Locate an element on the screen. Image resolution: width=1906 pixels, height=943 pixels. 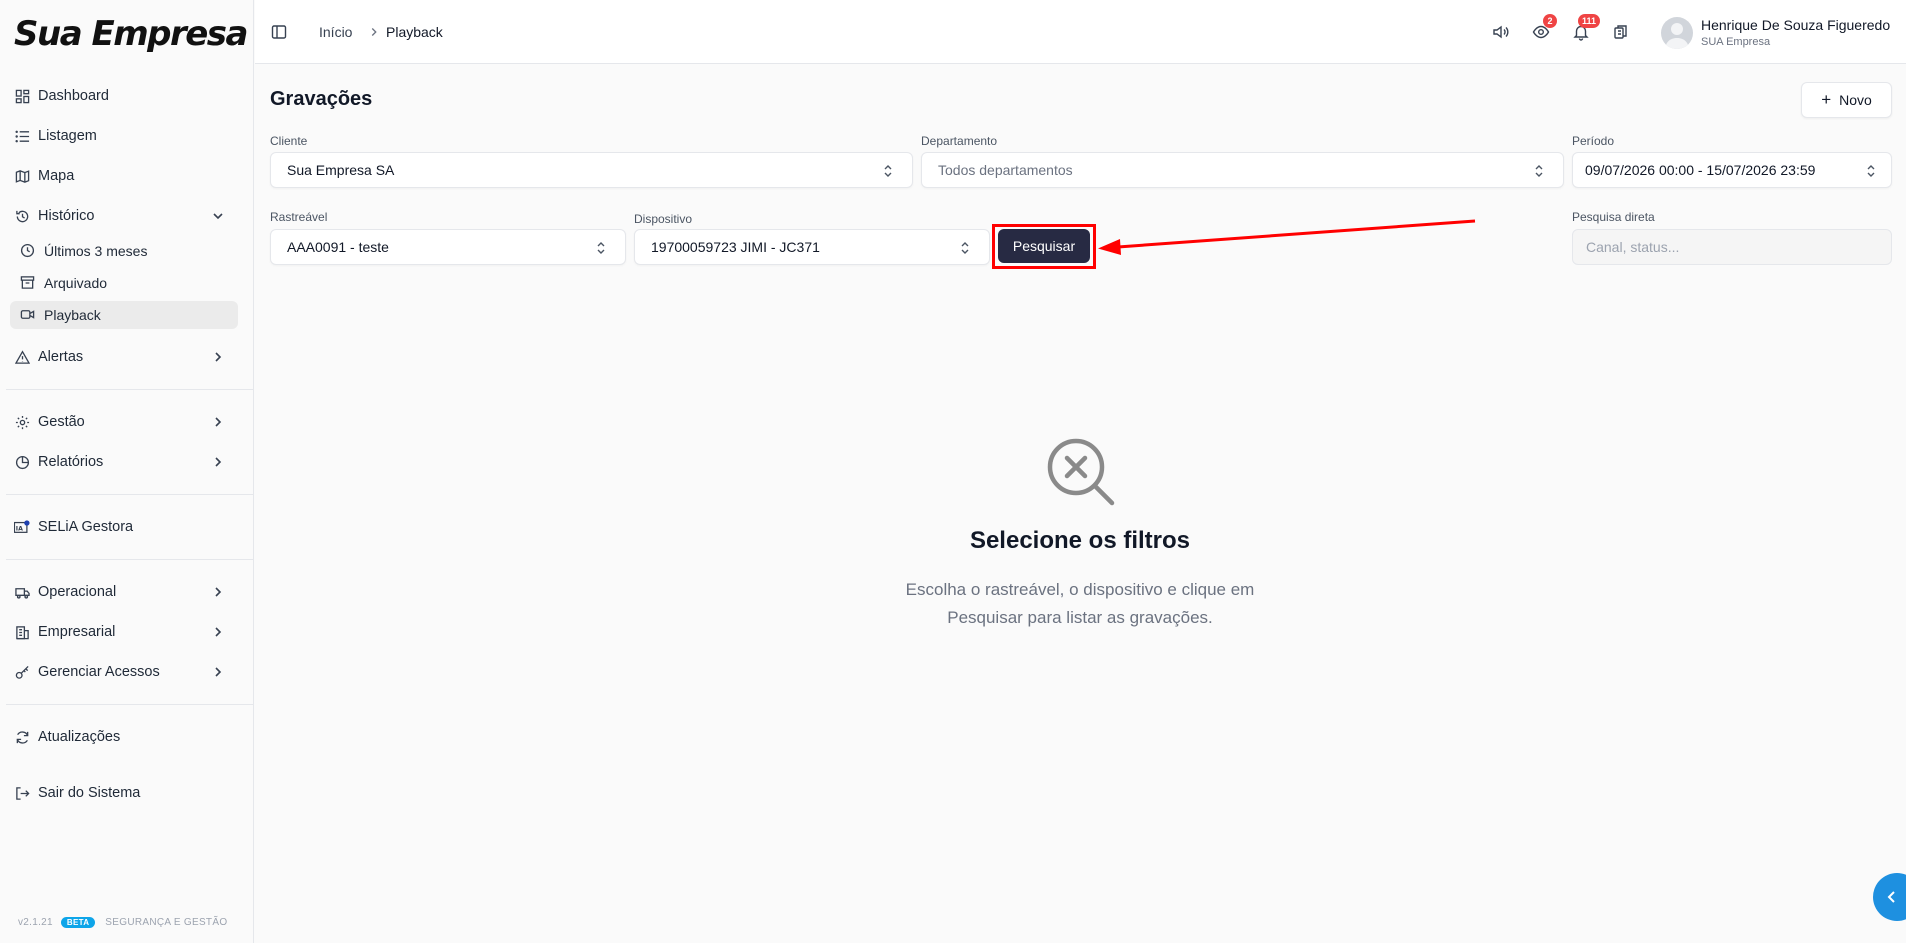
rastreavel-value: AAA0091 - teste is located at coordinates (338, 247).